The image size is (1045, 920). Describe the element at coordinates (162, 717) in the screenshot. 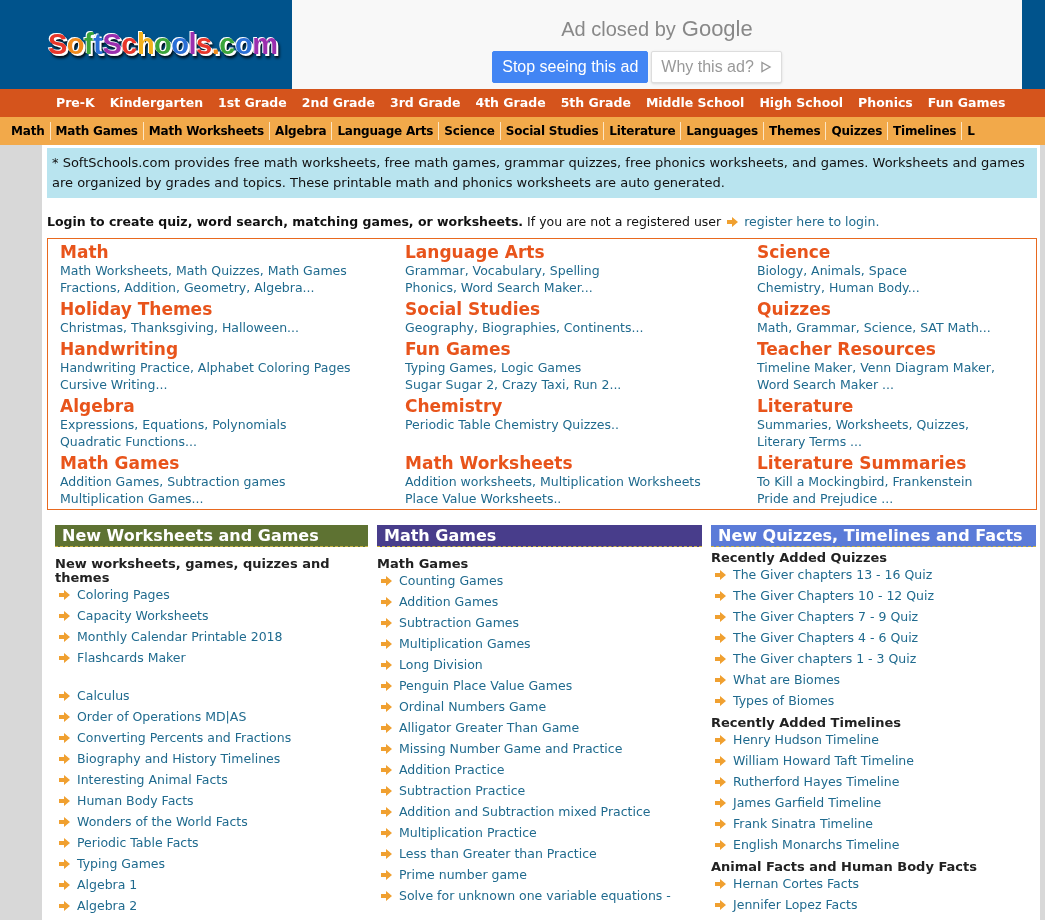

I see `list-link: Order of Operations MD|AS` at that location.